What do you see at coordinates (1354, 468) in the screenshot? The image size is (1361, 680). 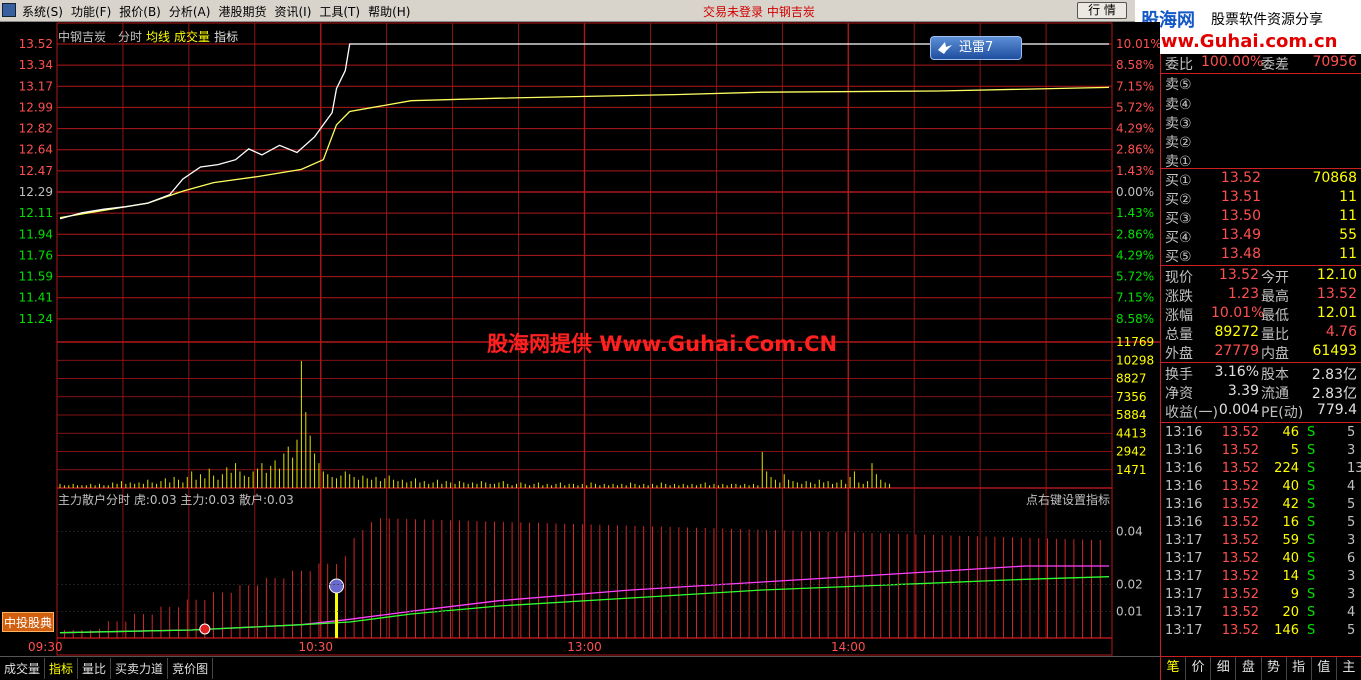 I see `tick-n: 13` at bounding box center [1354, 468].